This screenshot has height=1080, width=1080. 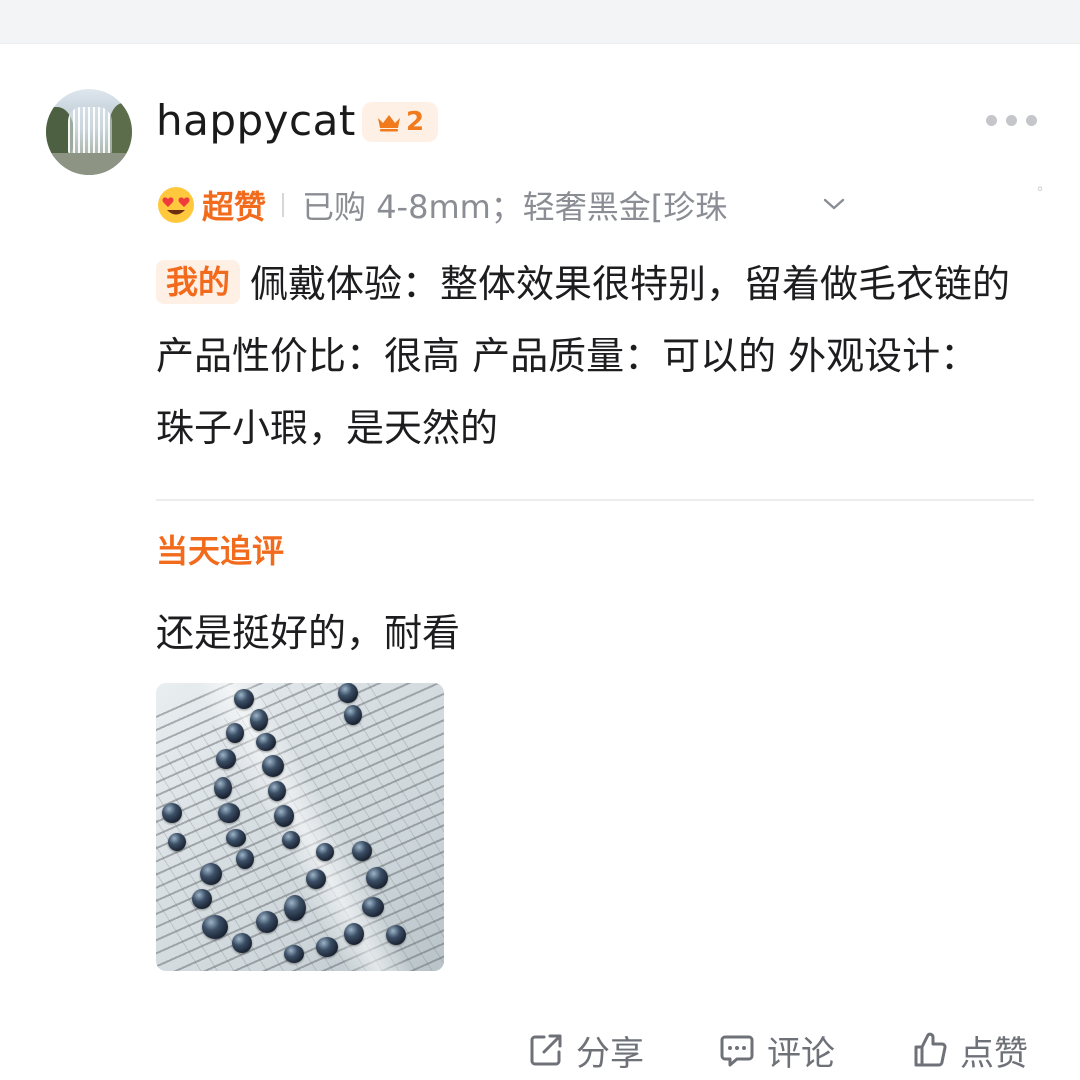 I want to click on comment-button: 评论, so click(x=776, y=1050).